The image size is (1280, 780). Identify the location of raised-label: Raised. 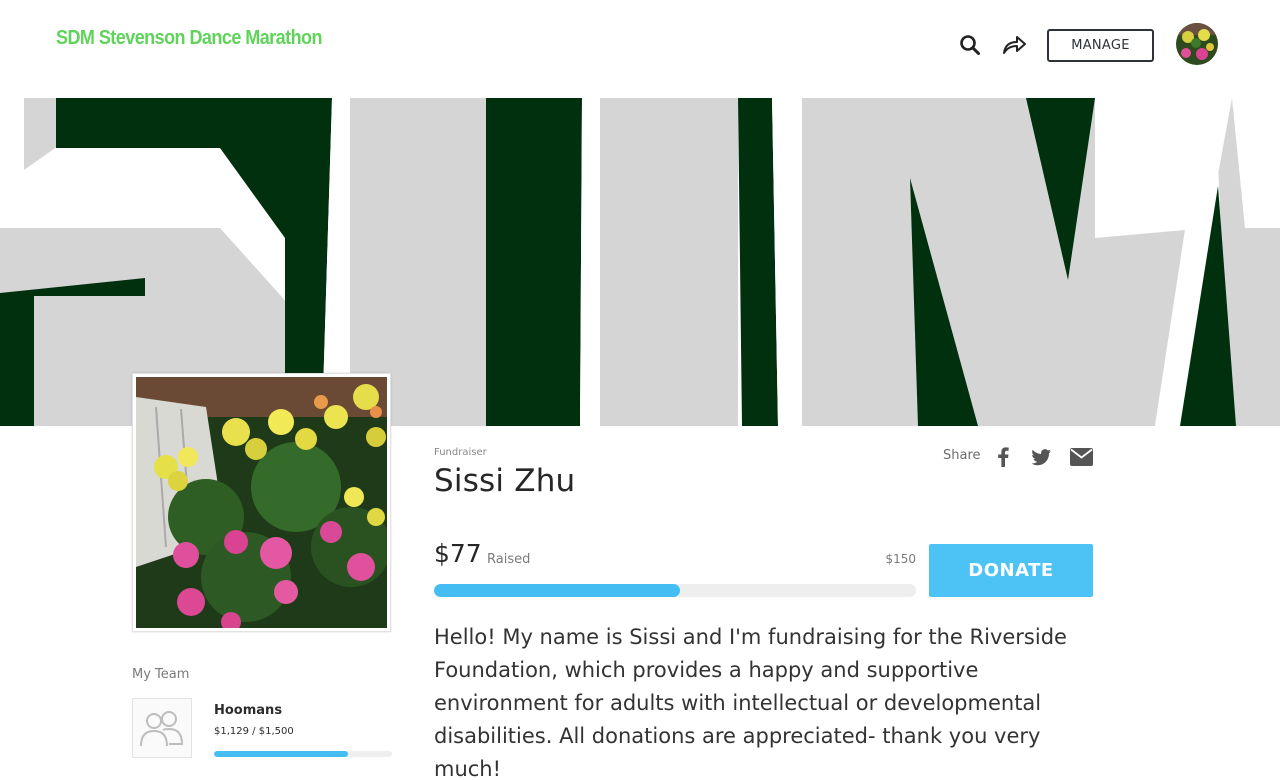
(509, 559).